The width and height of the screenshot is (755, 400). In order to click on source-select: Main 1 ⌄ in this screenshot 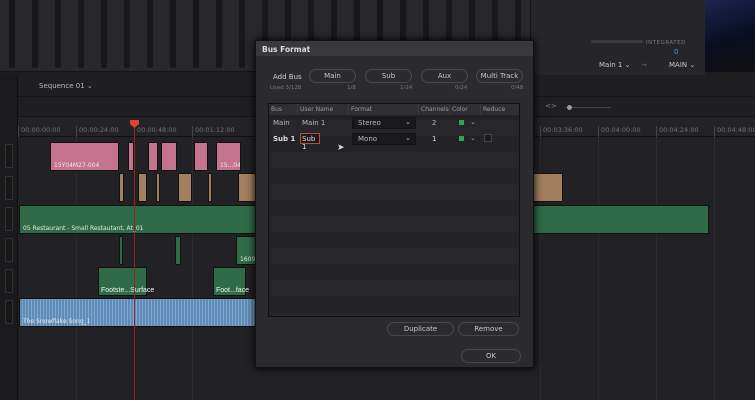, I will do `click(614, 65)`.